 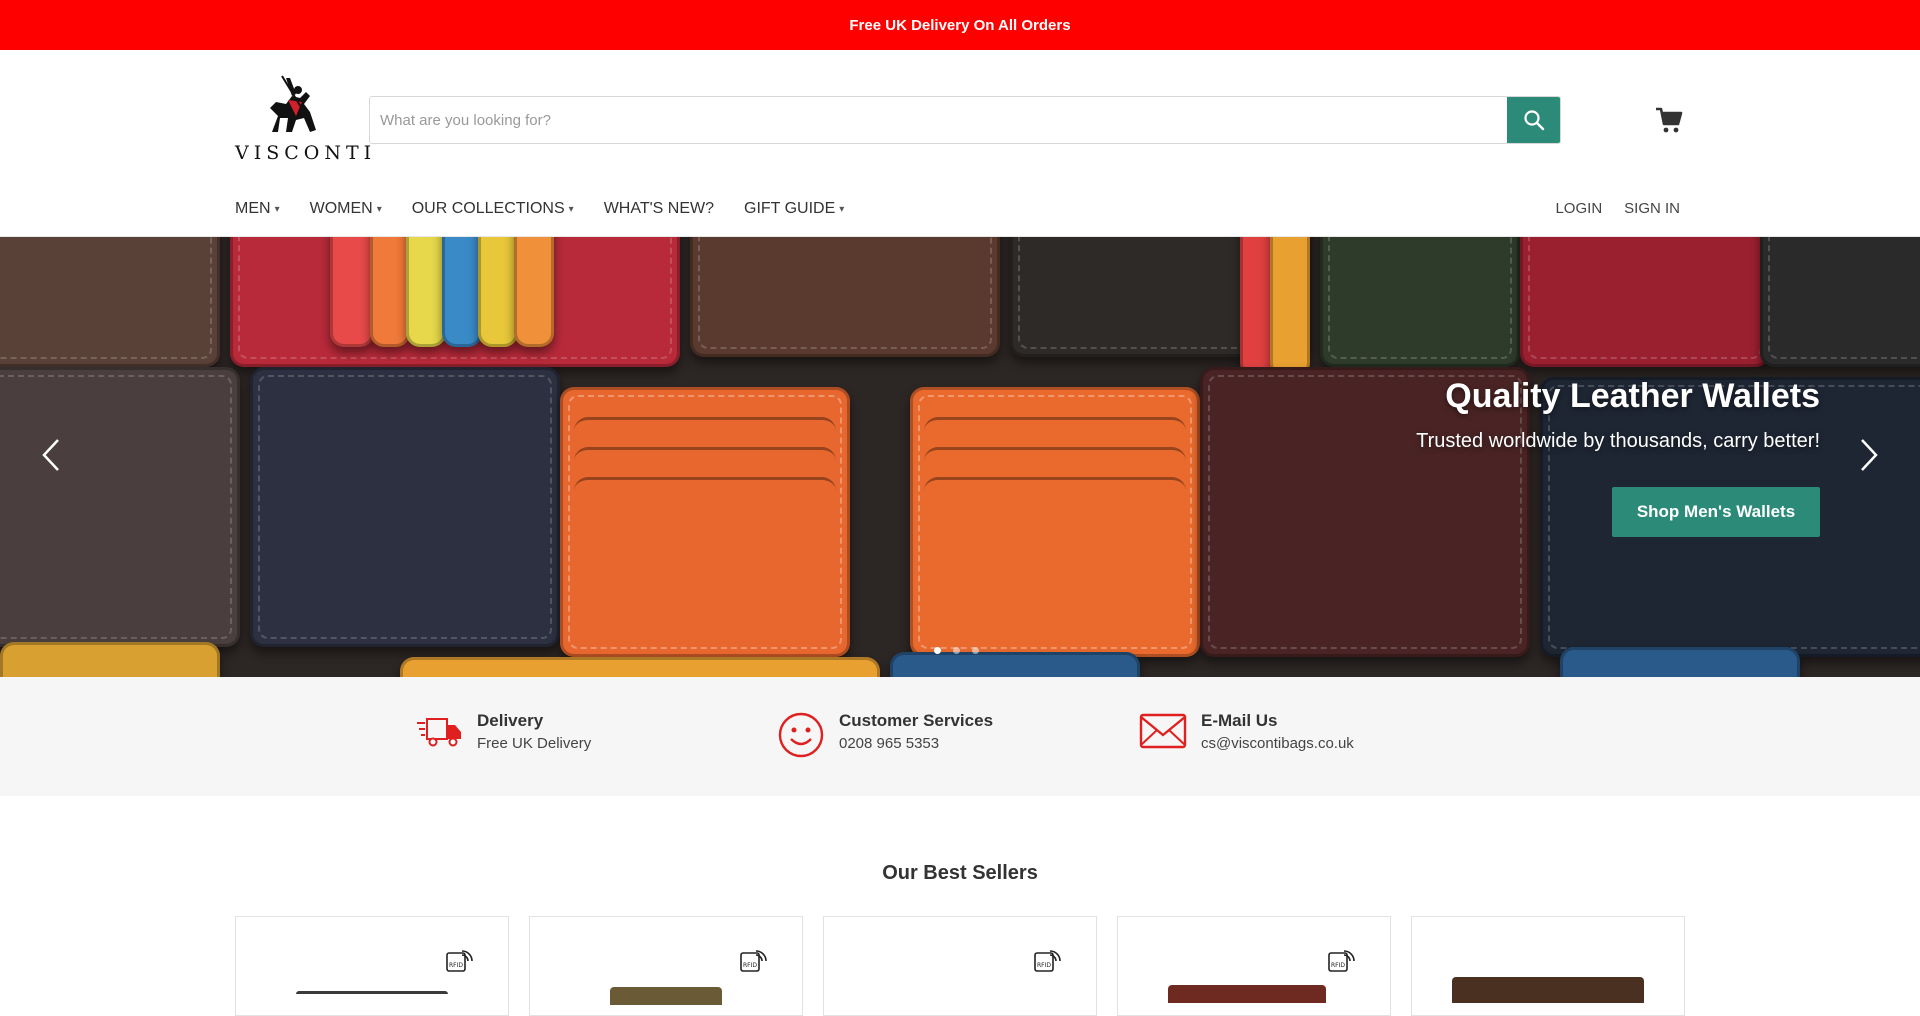 I want to click on nav-item-gift-guide: GIFT GUIDE ▾, so click(x=794, y=209).